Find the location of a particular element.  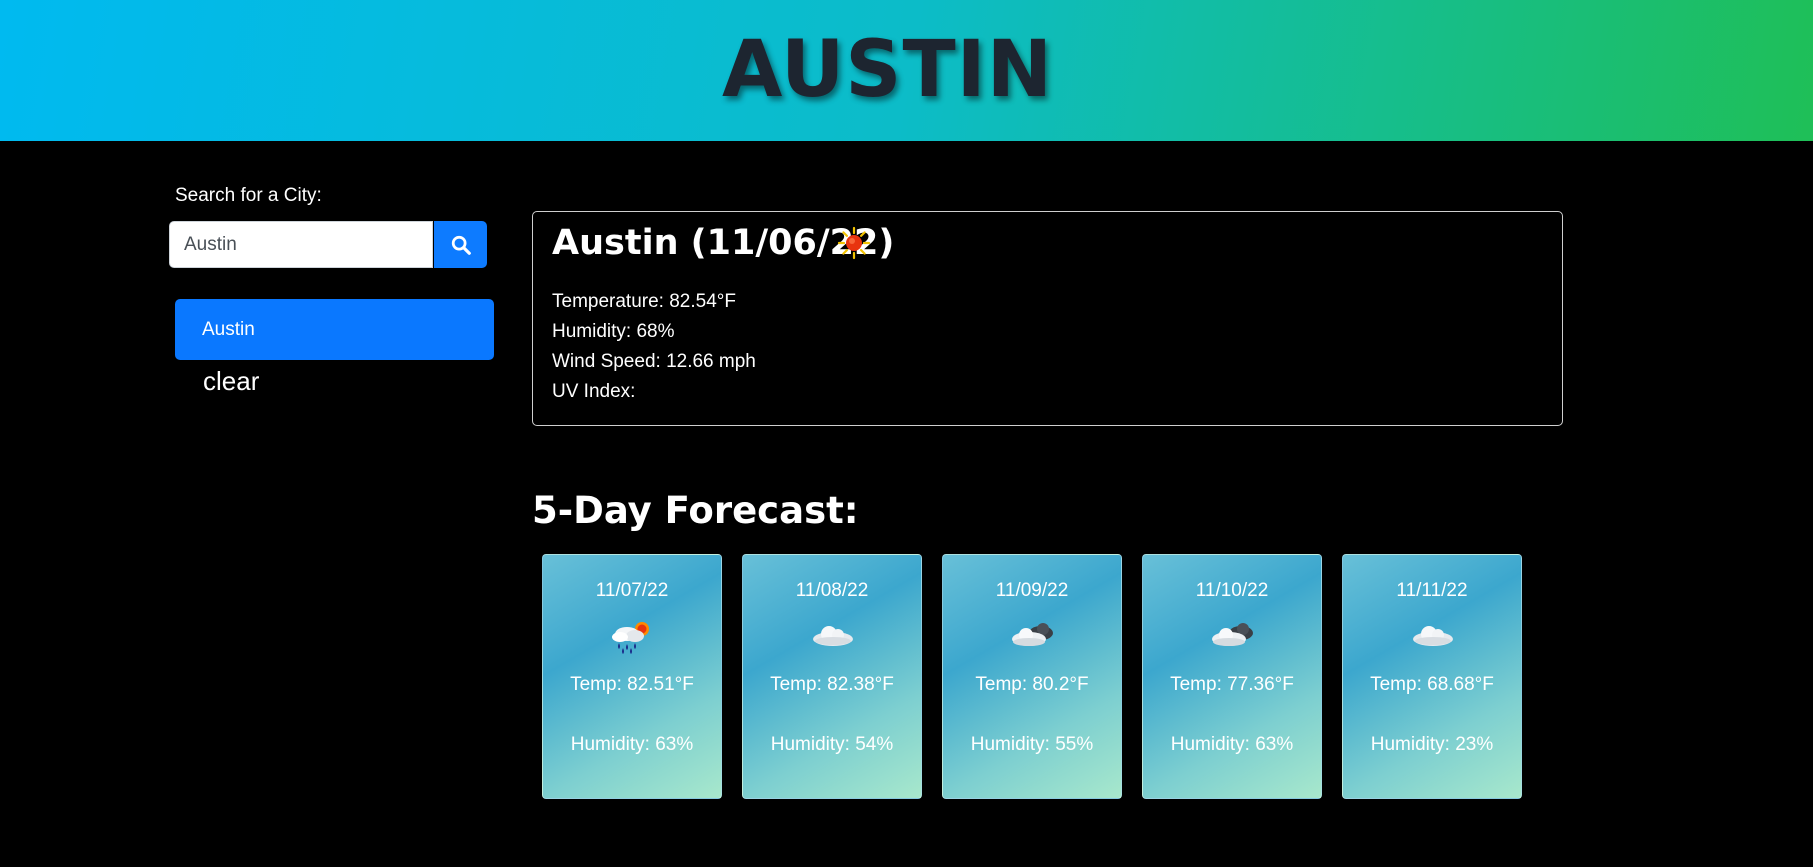

forecast-title: 5-Day Forecast: is located at coordinates (695, 510).